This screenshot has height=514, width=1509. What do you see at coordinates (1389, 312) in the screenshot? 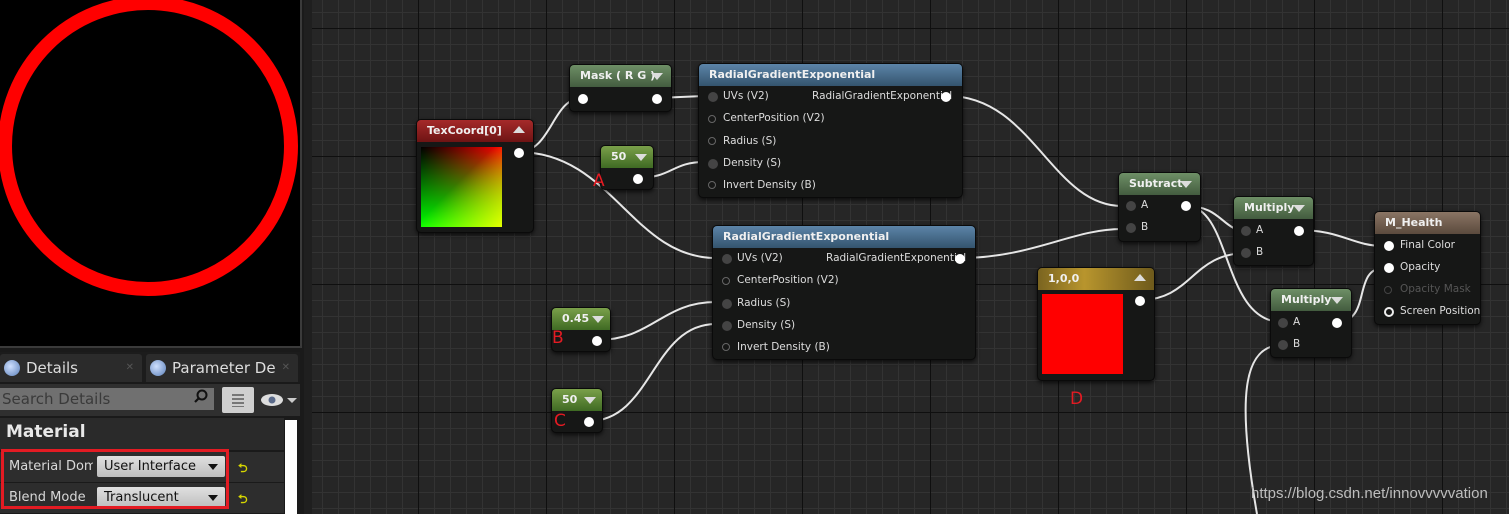
I see `input-pin-screen-position` at bounding box center [1389, 312].